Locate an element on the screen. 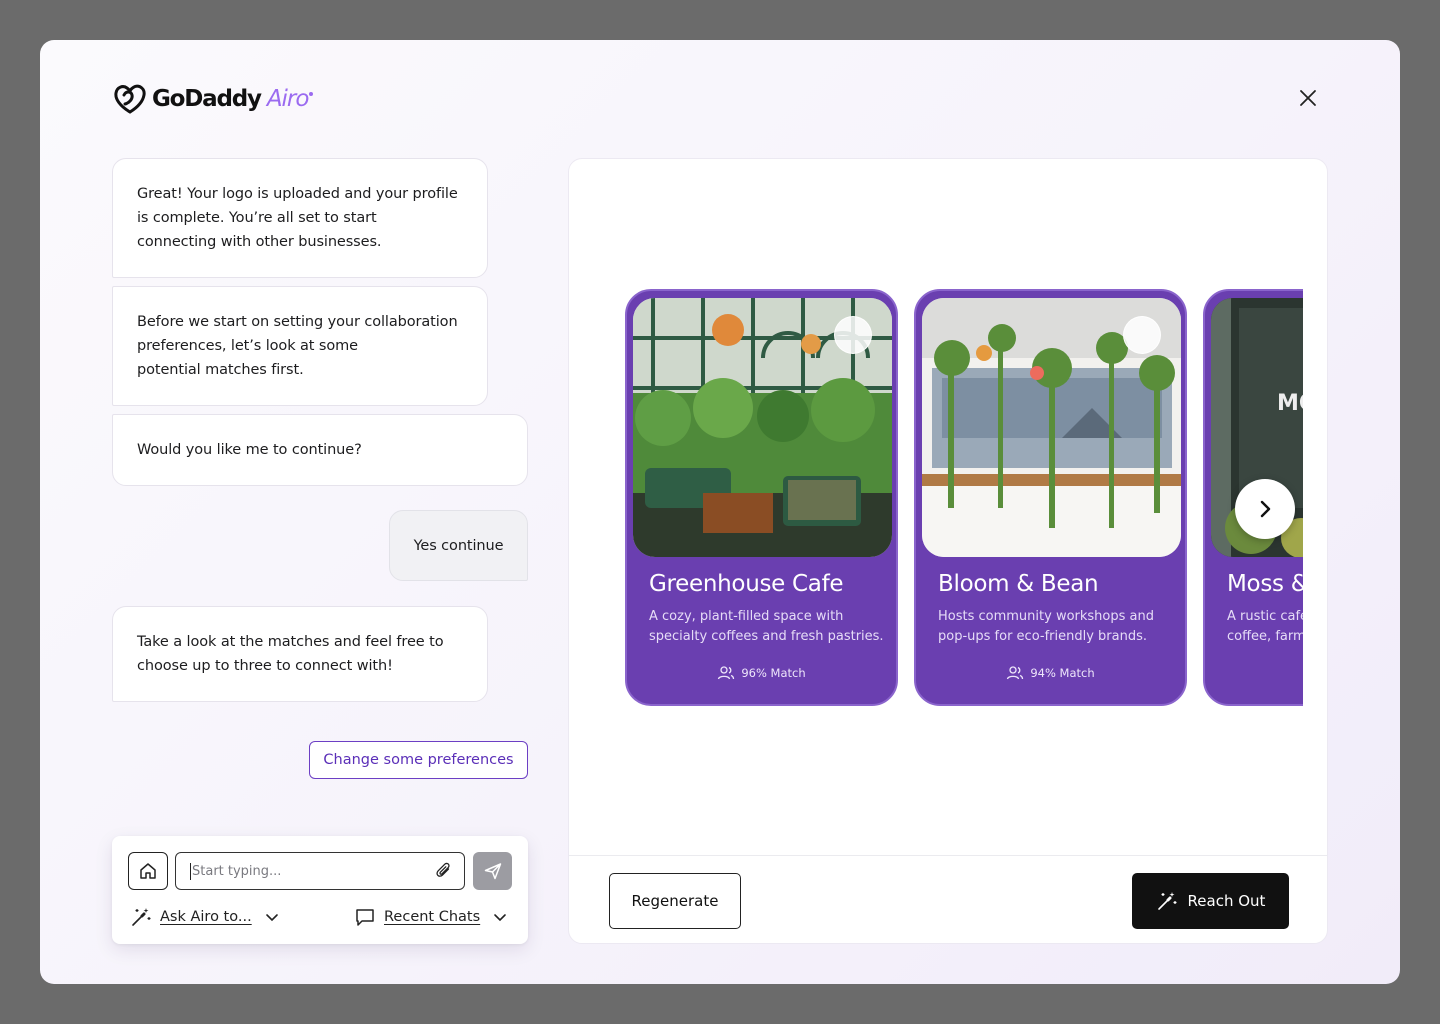  chat-bubble-icon is located at coordinates (365, 917).